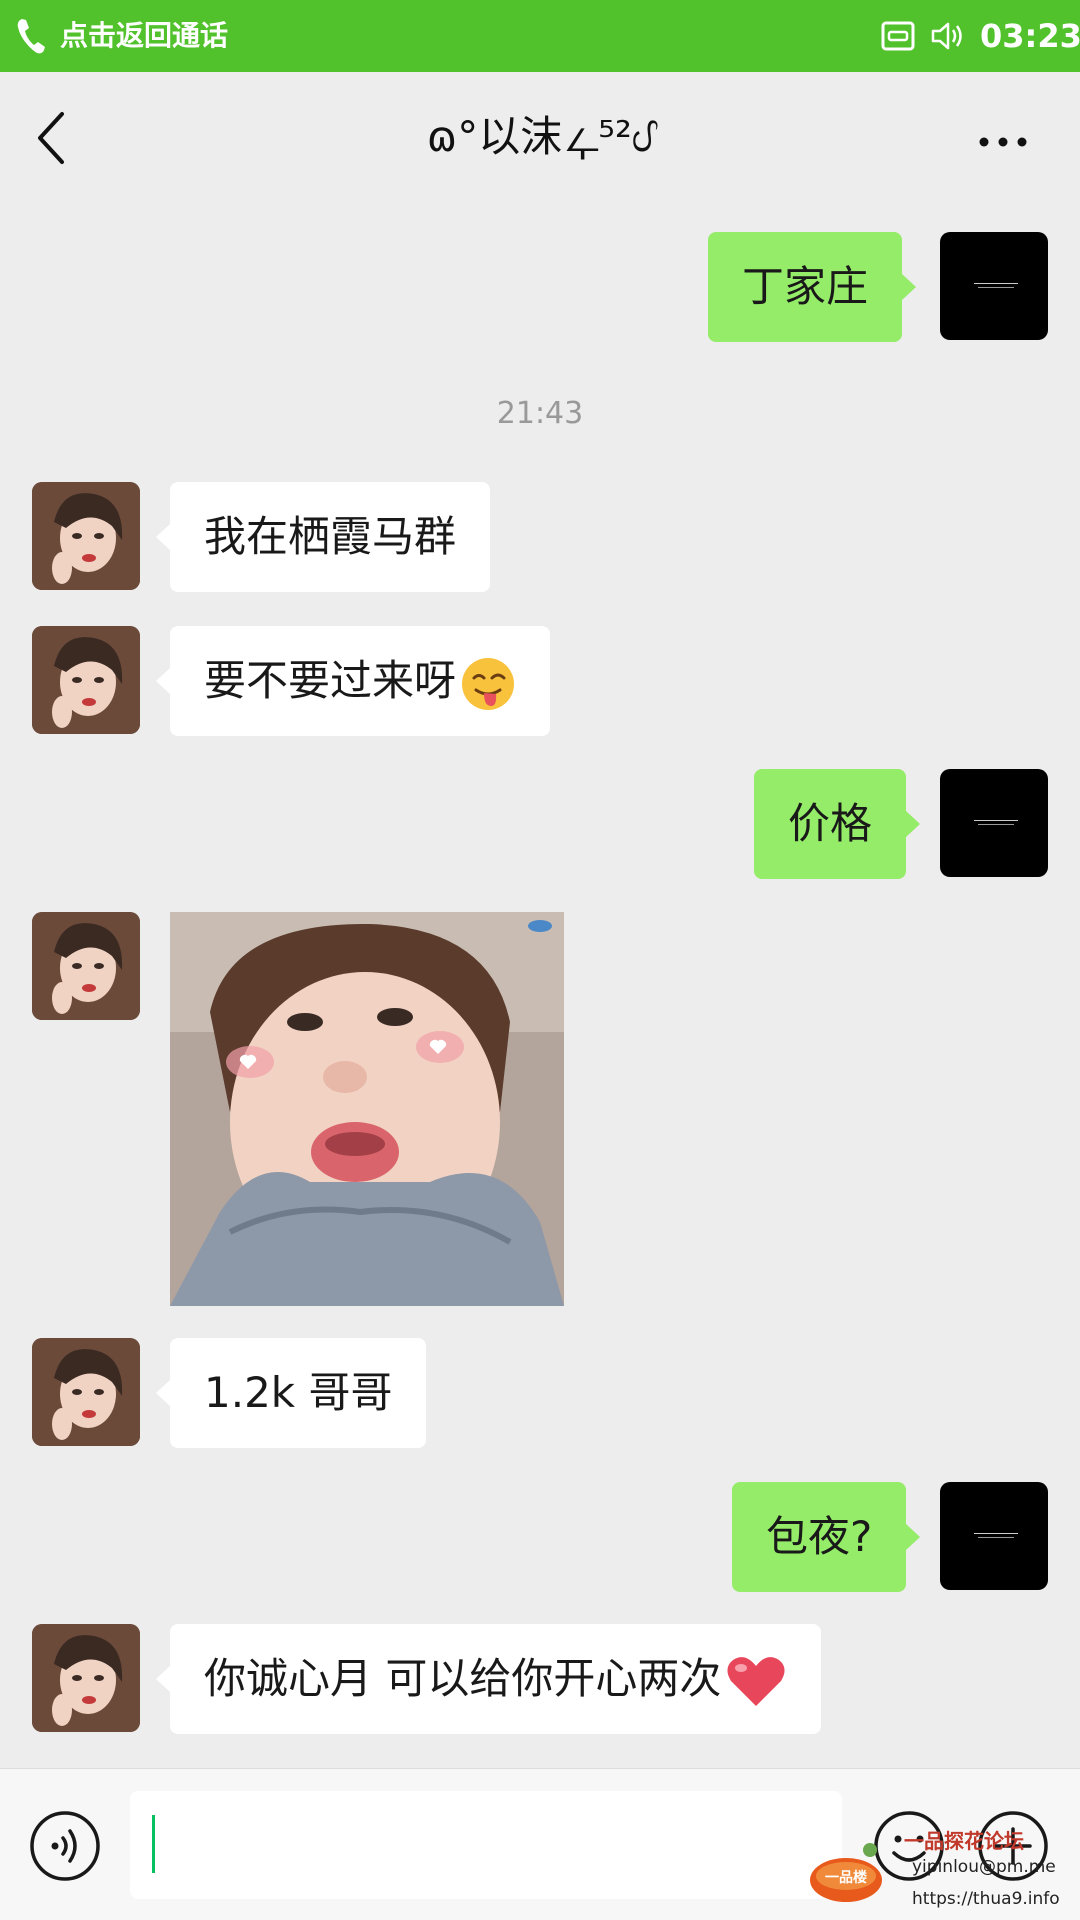 Image resolution: width=1080 pixels, height=1920 pixels. I want to click on message-input, so click(486, 1845).